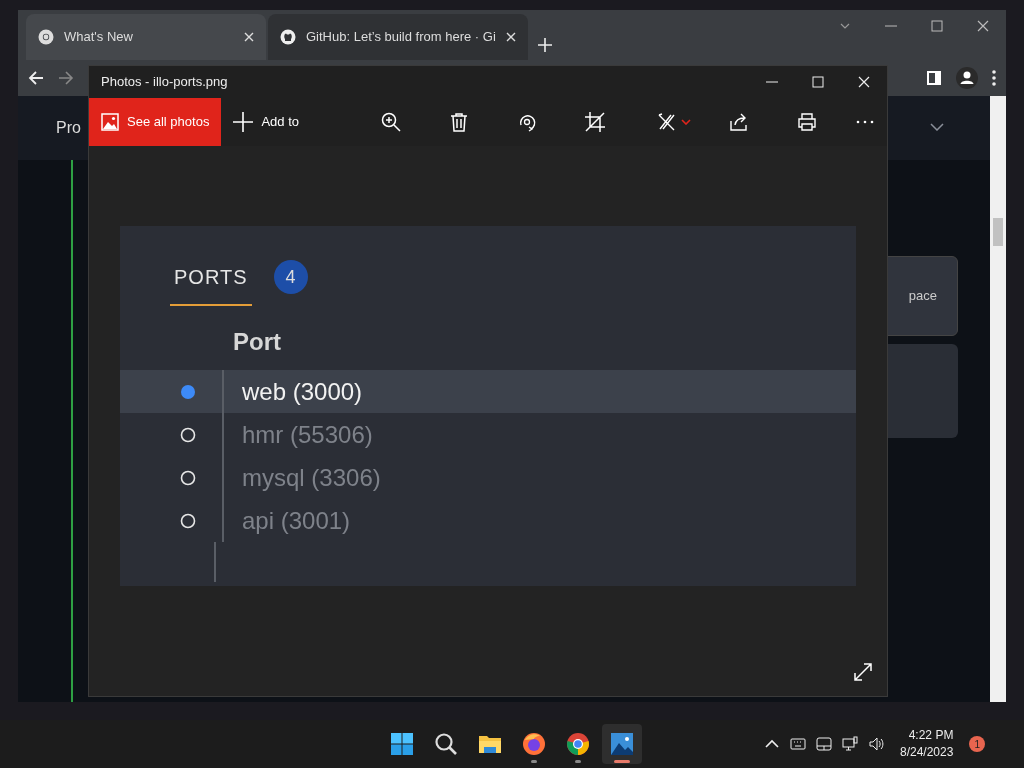  I want to click on nav-link: Pro, so click(68, 128).